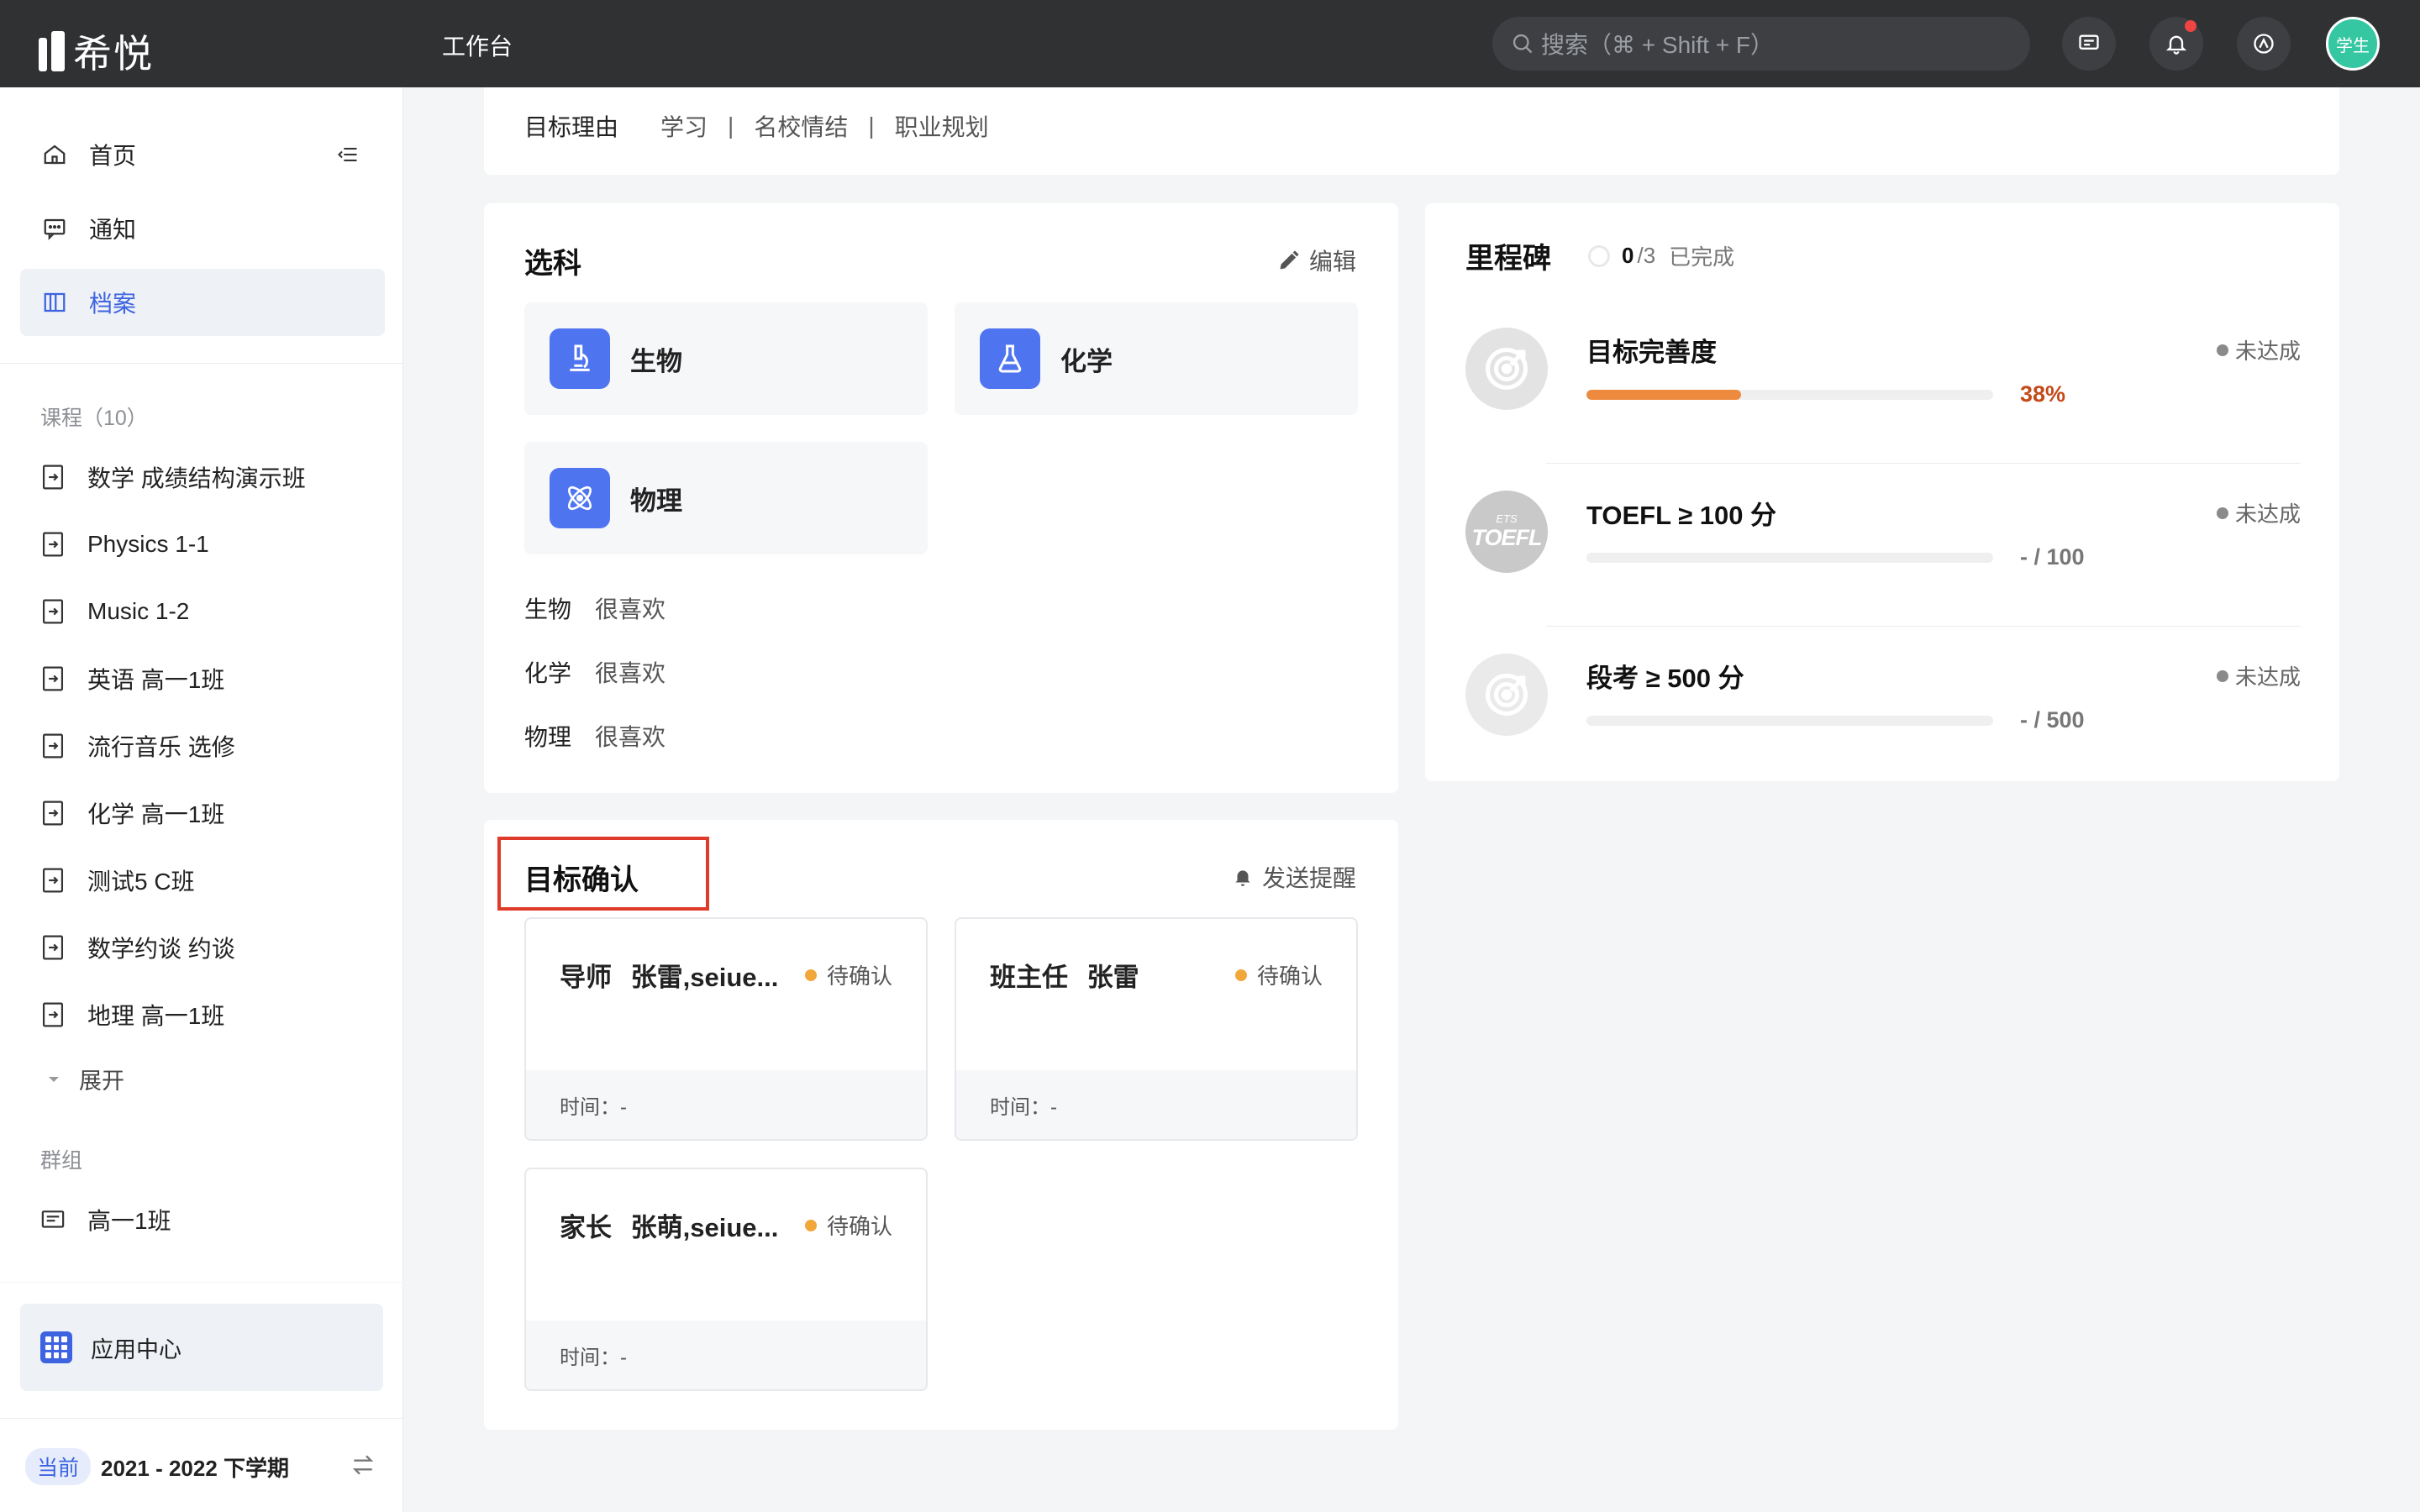 The image size is (2420, 1512). I want to click on goal-confirmation-title: 目标确认, so click(582, 880).